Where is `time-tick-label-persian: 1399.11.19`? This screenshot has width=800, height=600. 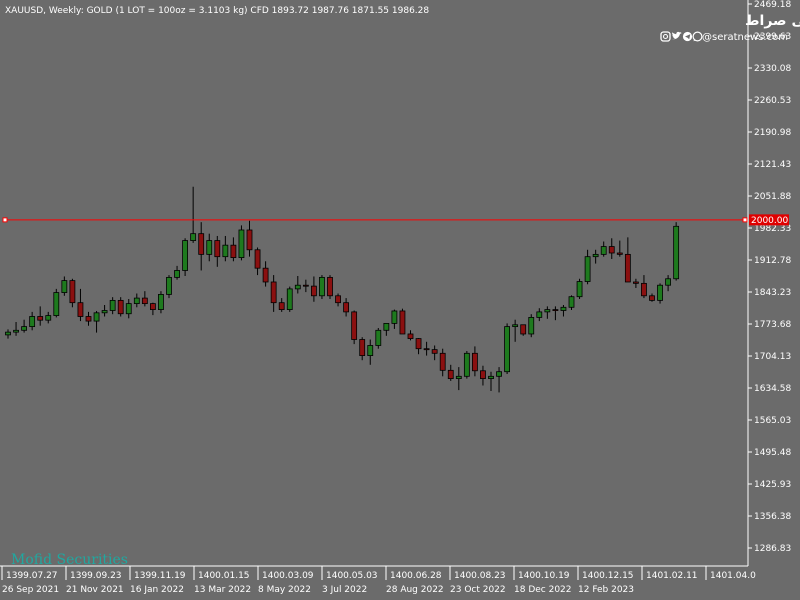
time-tick-label-persian: 1399.11.19 is located at coordinates (160, 576).